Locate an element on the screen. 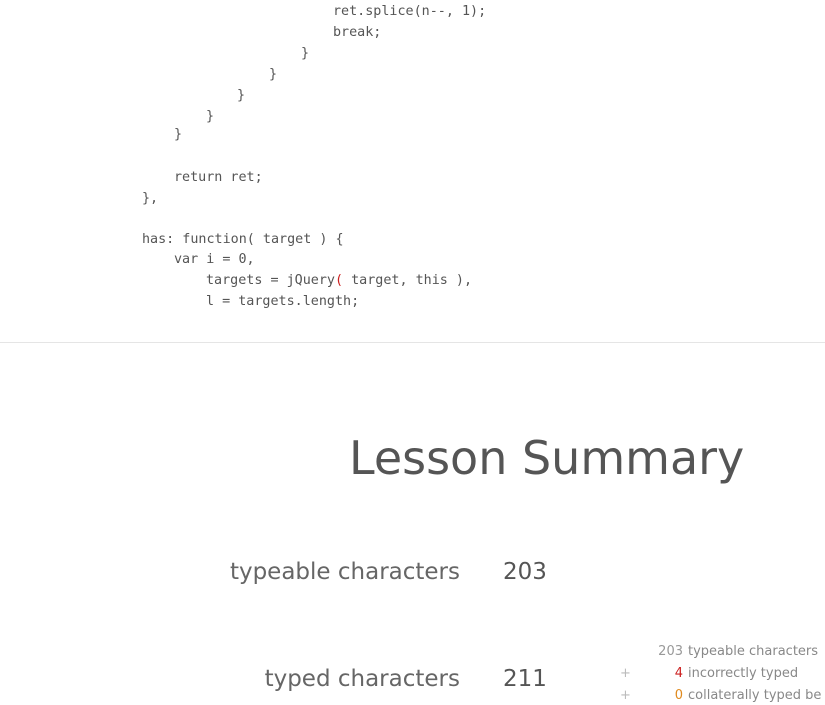 This screenshot has width=825, height=705. breakdown-label: typeable characters is located at coordinates (753, 651).